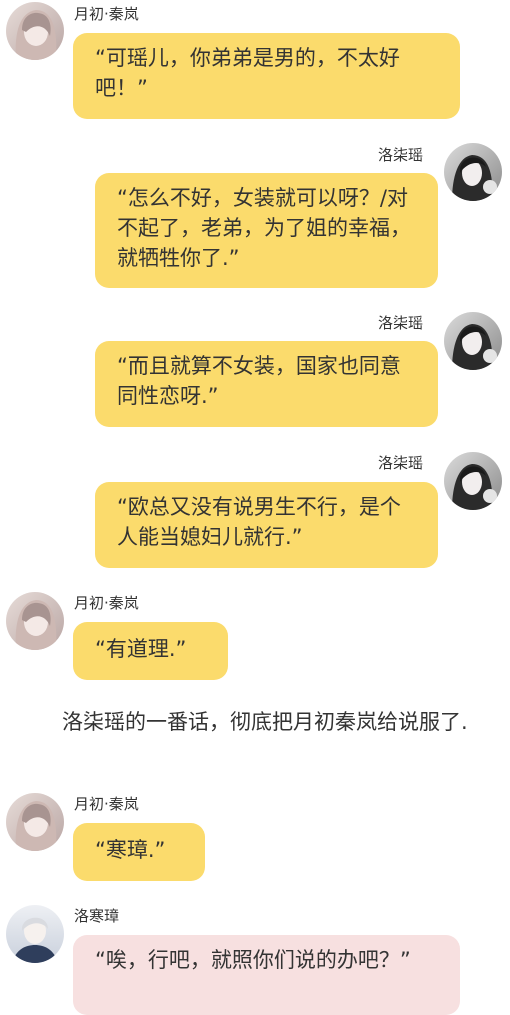 This screenshot has width=510, height=1015. Describe the element at coordinates (266, 975) in the screenshot. I see `message-bubble: “唉，行吧，就照你们说的办吧？”` at that location.